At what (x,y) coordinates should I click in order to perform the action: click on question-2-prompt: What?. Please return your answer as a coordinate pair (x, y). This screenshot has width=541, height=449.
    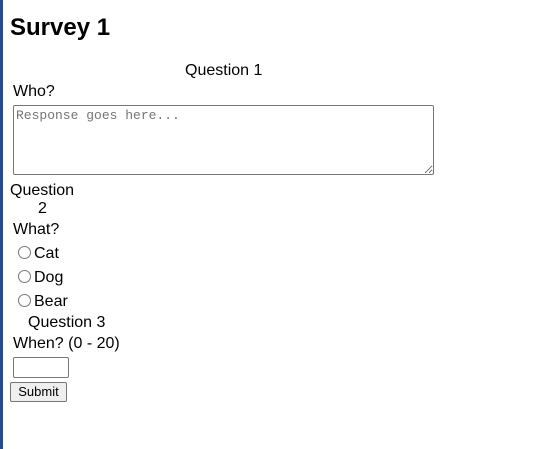
    Looking at the image, I should click on (36, 229).